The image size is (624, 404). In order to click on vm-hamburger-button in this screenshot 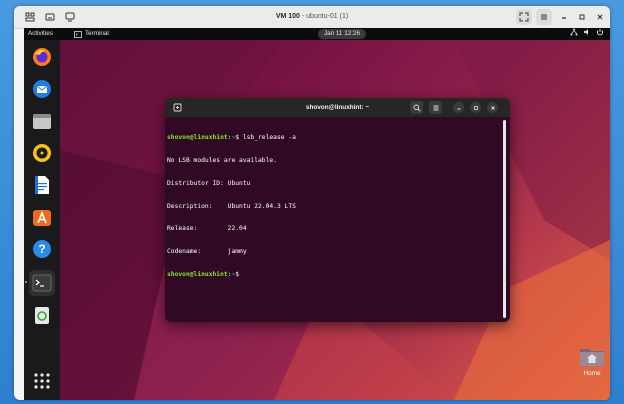, I will do `click(544, 17)`.